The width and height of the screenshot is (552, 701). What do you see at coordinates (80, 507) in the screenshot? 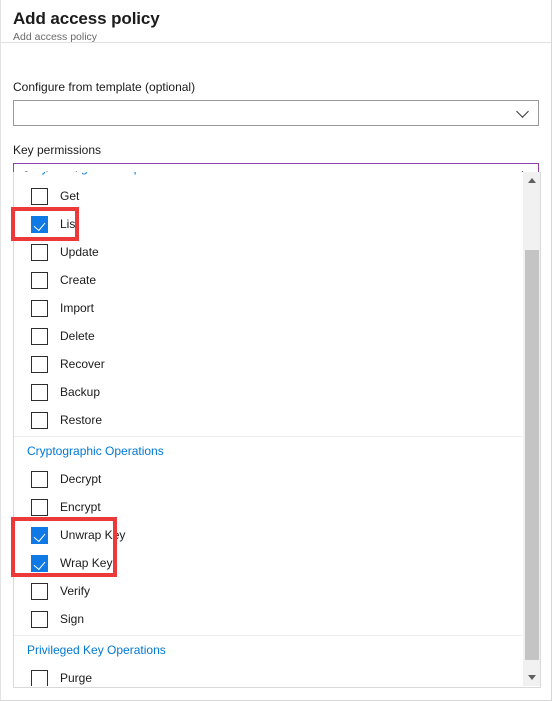
I see `option-label: Encrypt` at bounding box center [80, 507].